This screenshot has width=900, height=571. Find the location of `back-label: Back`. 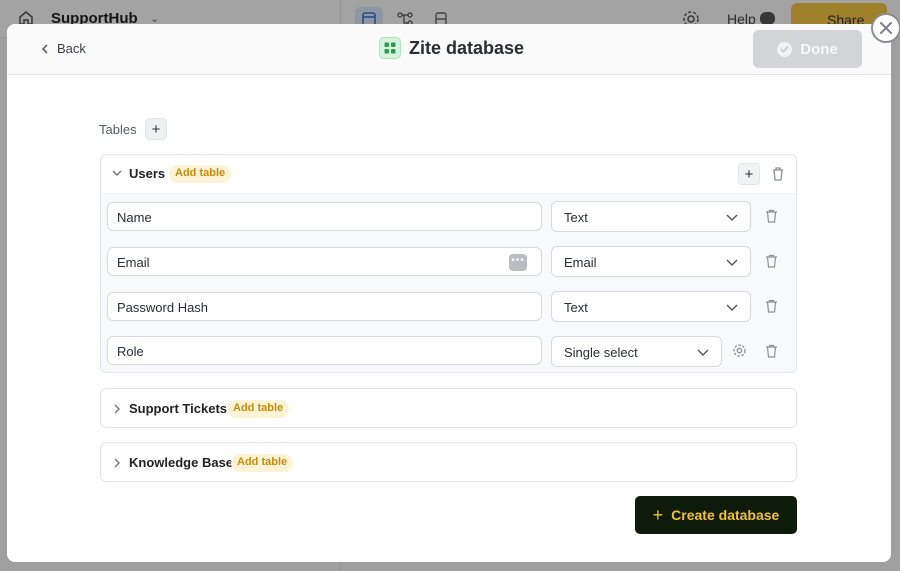

back-label: Back is located at coordinates (71, 48).